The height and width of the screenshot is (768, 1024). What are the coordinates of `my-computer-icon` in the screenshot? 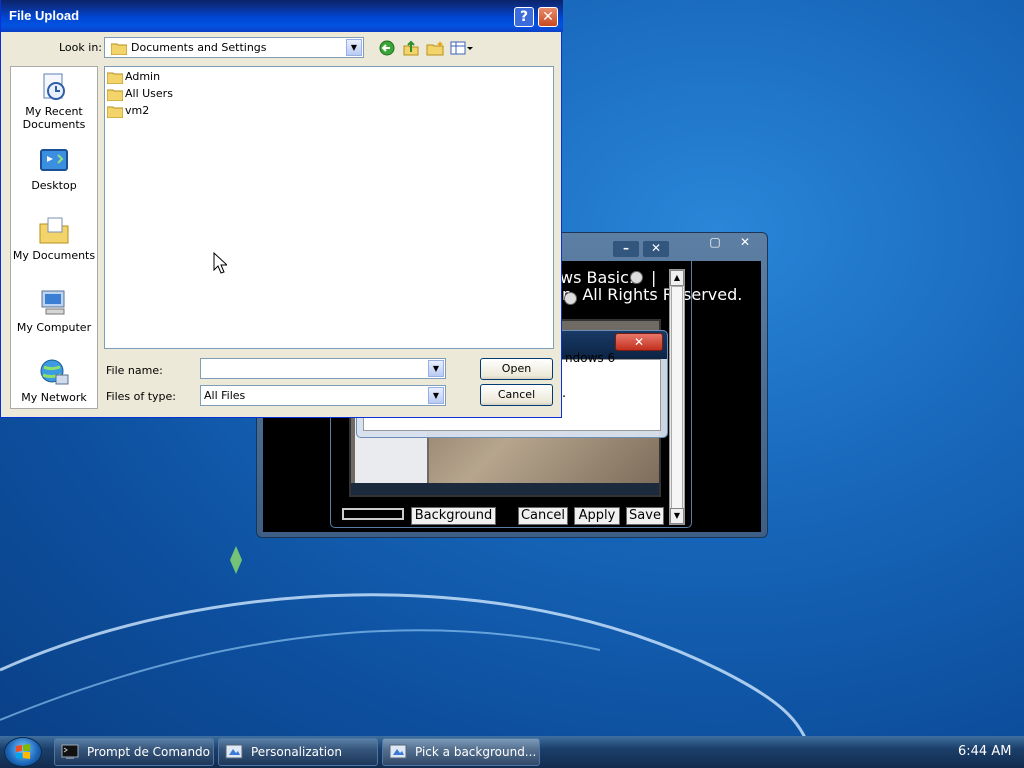 It's located at (53, 302).